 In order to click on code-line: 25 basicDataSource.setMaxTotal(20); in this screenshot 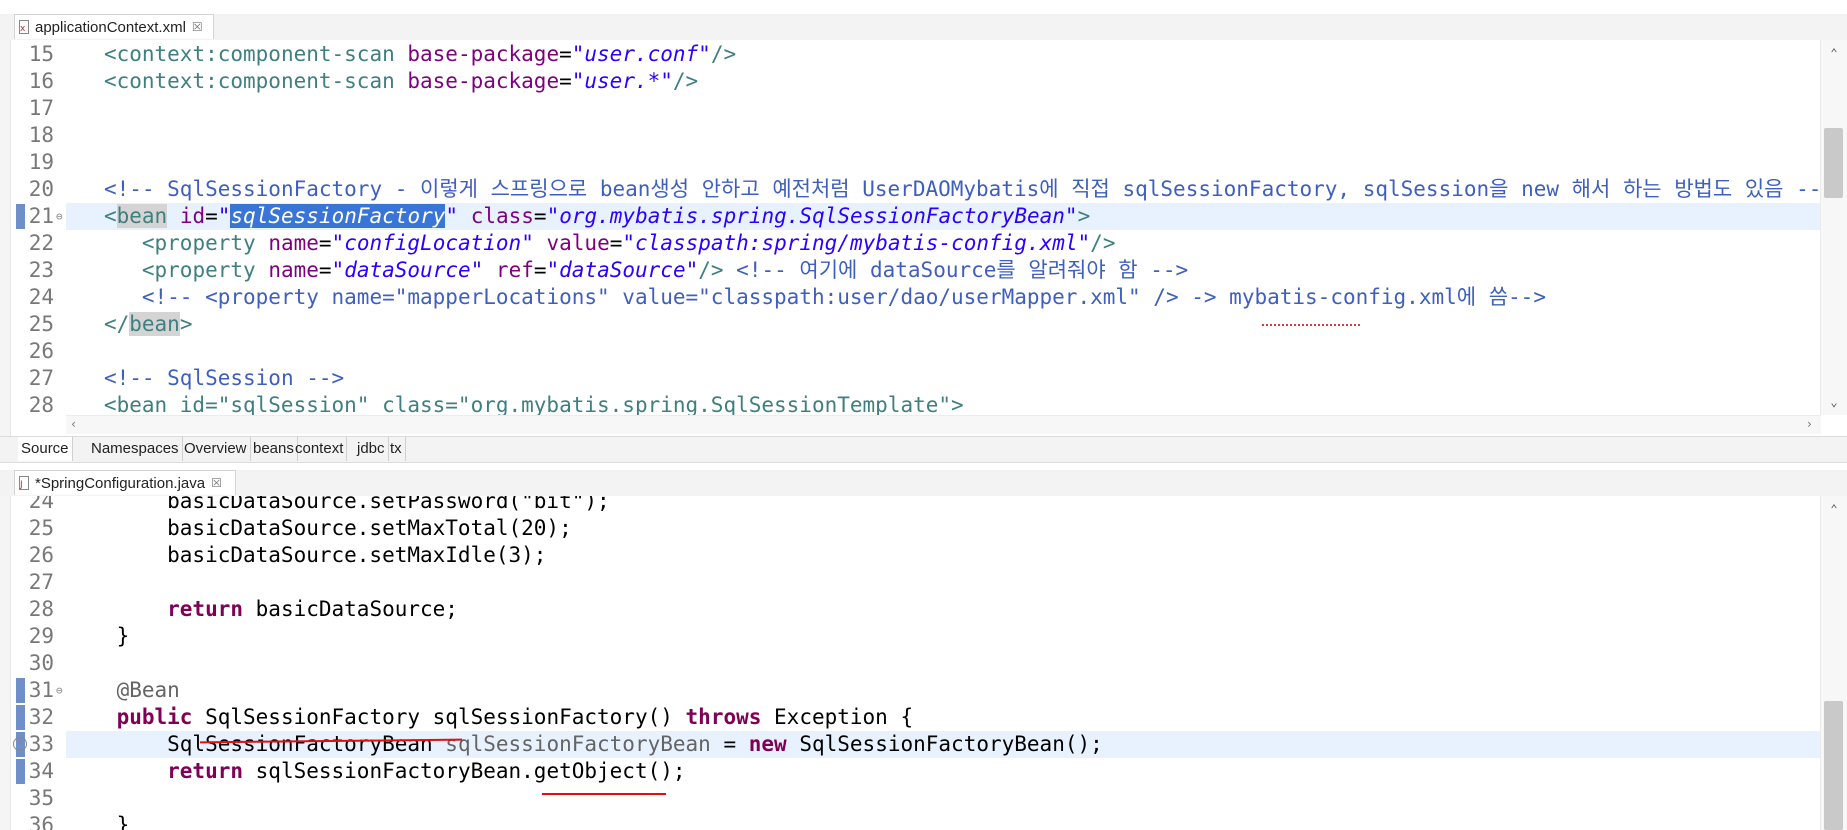, I will do `click(910, 528)`.